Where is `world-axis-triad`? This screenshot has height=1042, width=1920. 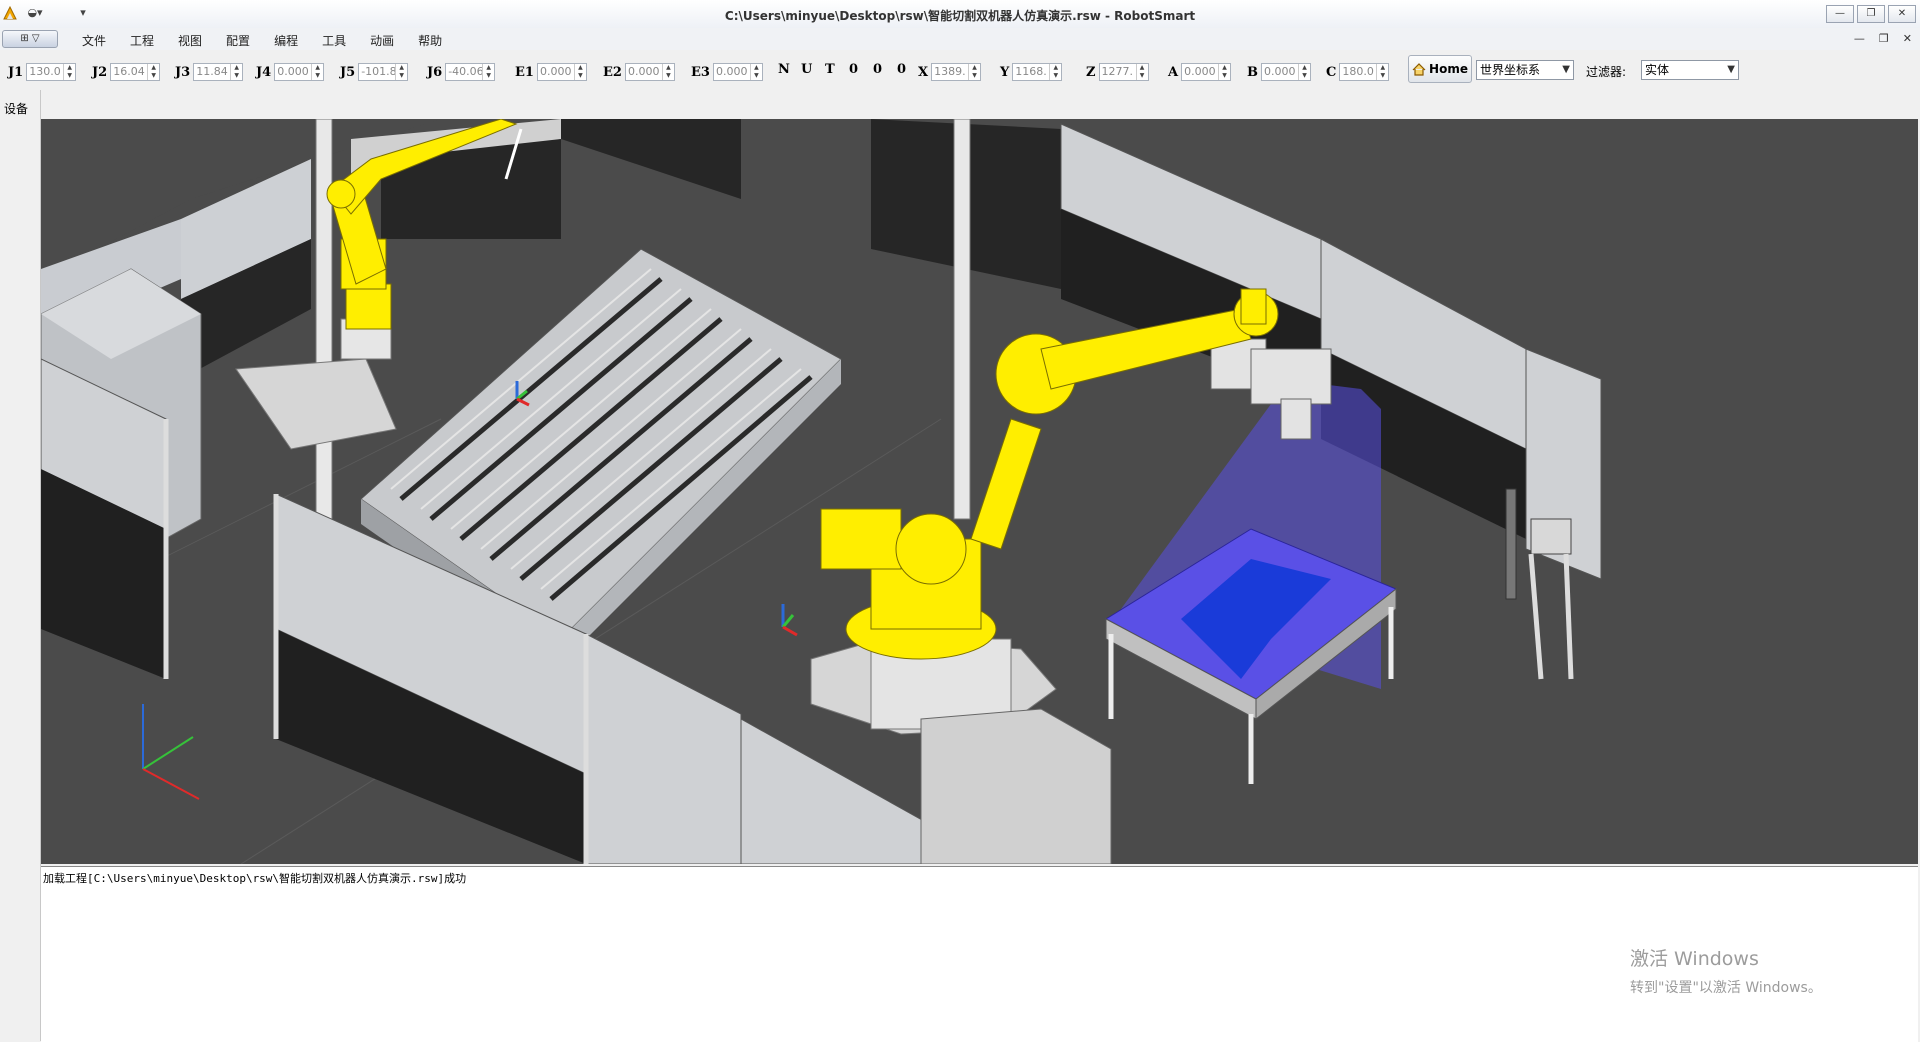 world-axis-triad is located at coordinates (171, 752).